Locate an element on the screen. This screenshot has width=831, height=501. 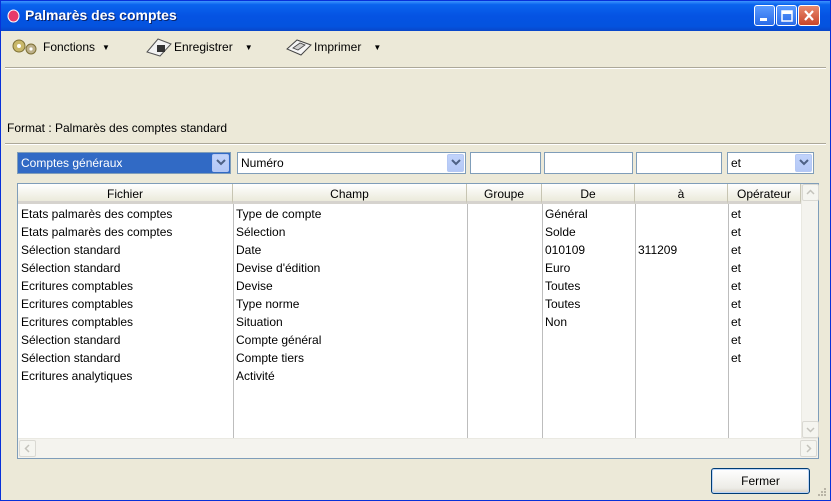
title-bar: Palmarès des comptes is located at coordinates (415, 16).